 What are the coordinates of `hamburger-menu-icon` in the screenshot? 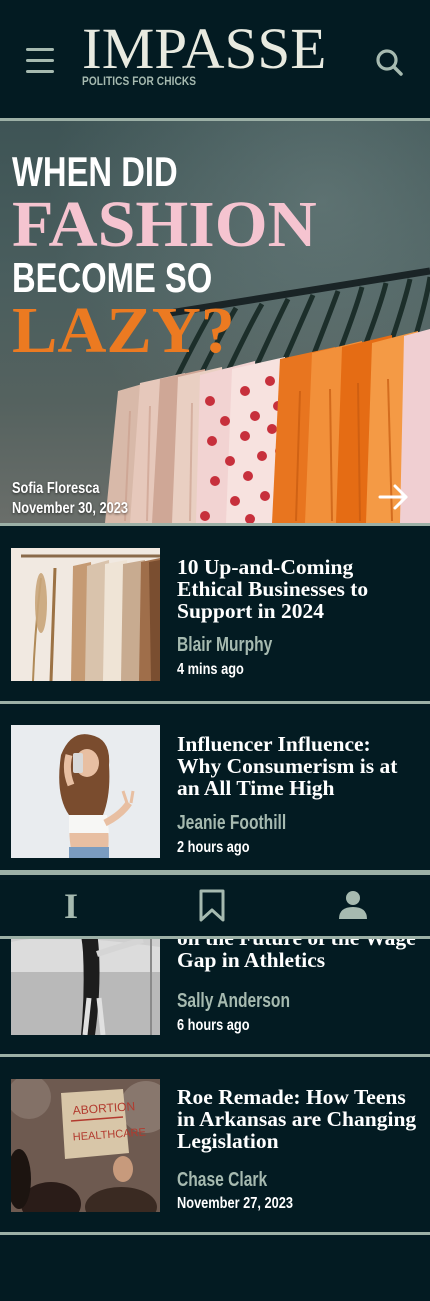 It's located at (40, 61).